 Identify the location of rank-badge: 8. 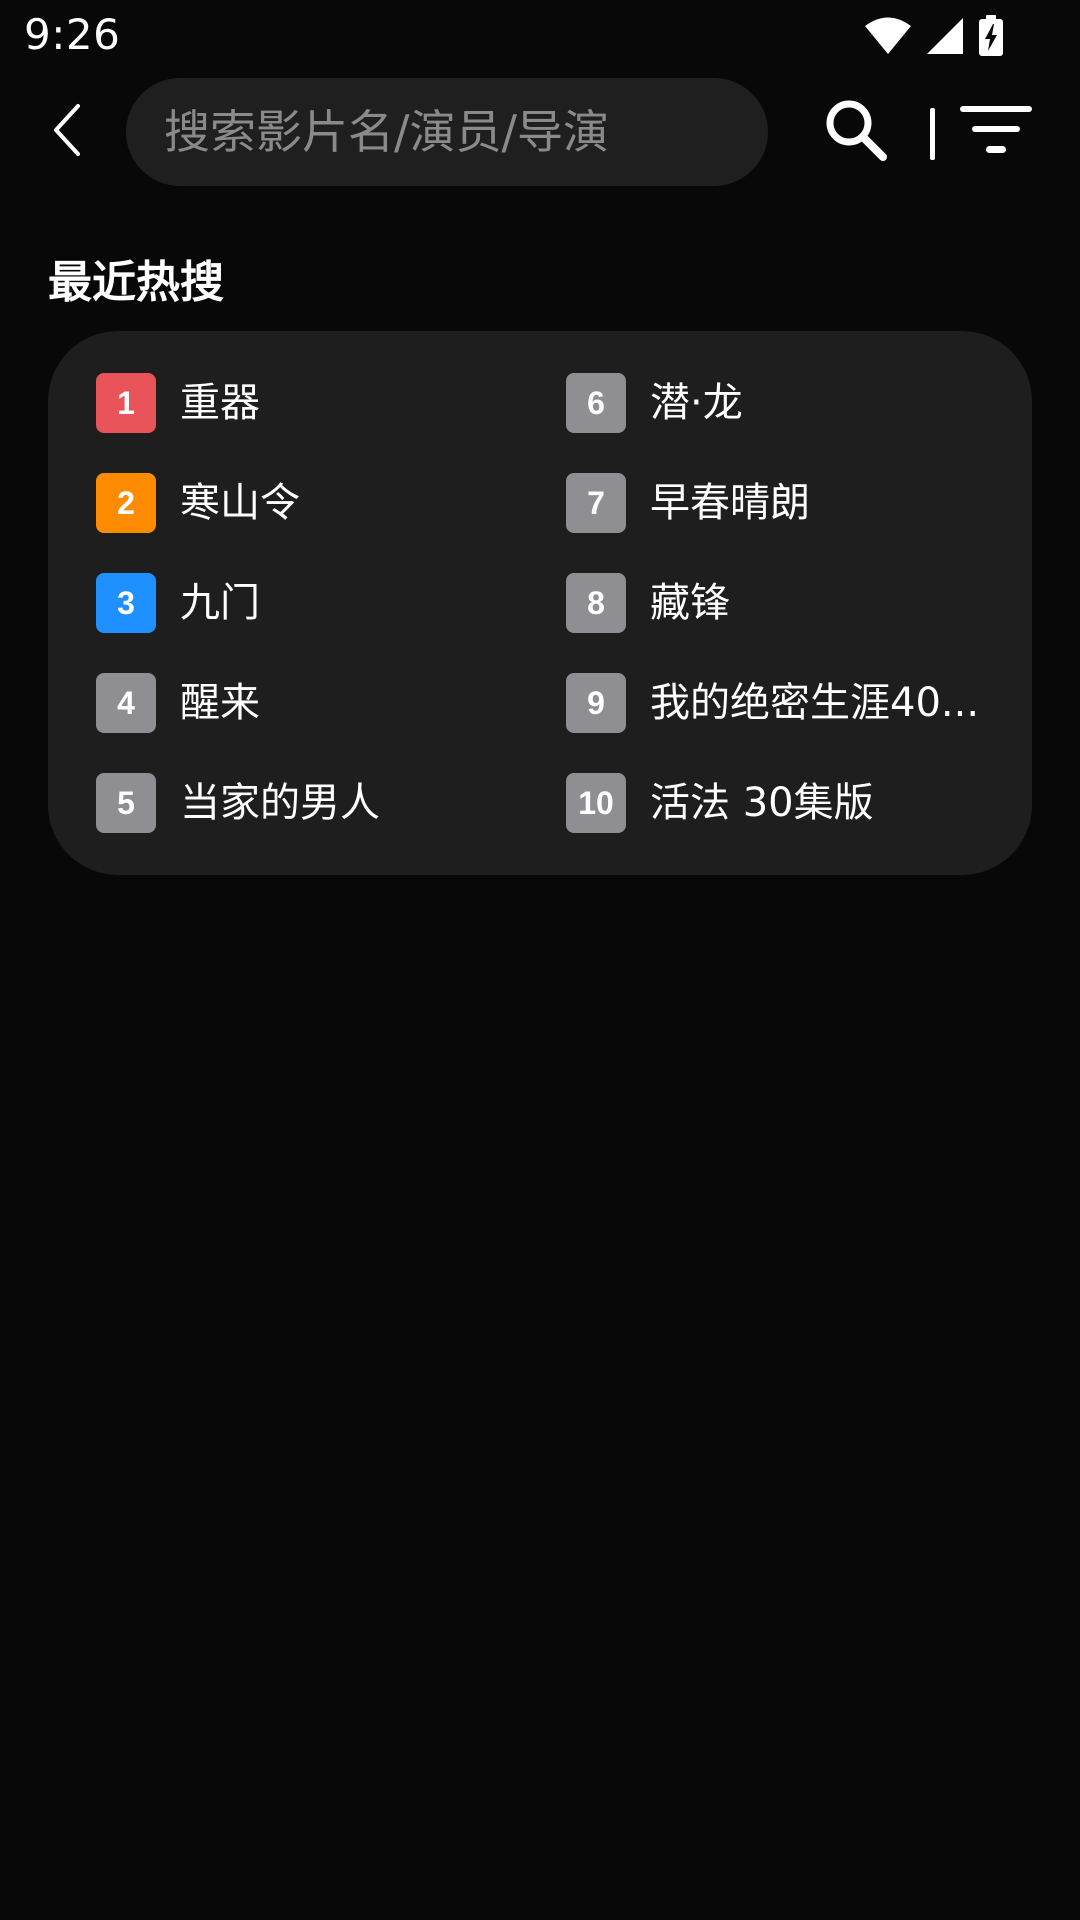
(596, 603).